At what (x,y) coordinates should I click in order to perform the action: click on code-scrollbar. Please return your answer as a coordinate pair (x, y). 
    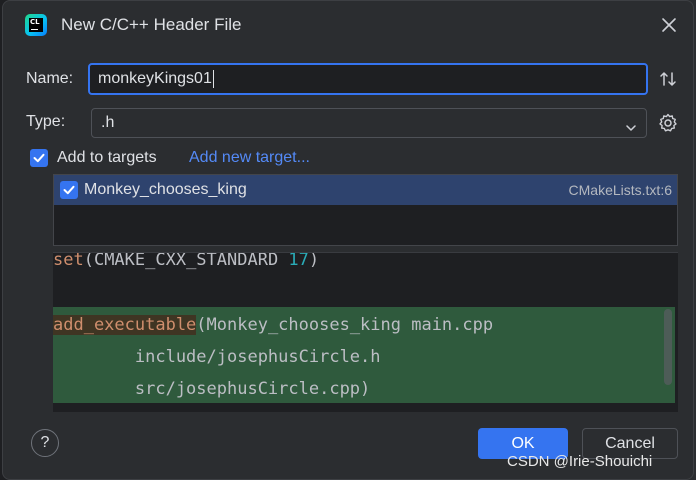
    Looking at the image, I should click on (668, 347).